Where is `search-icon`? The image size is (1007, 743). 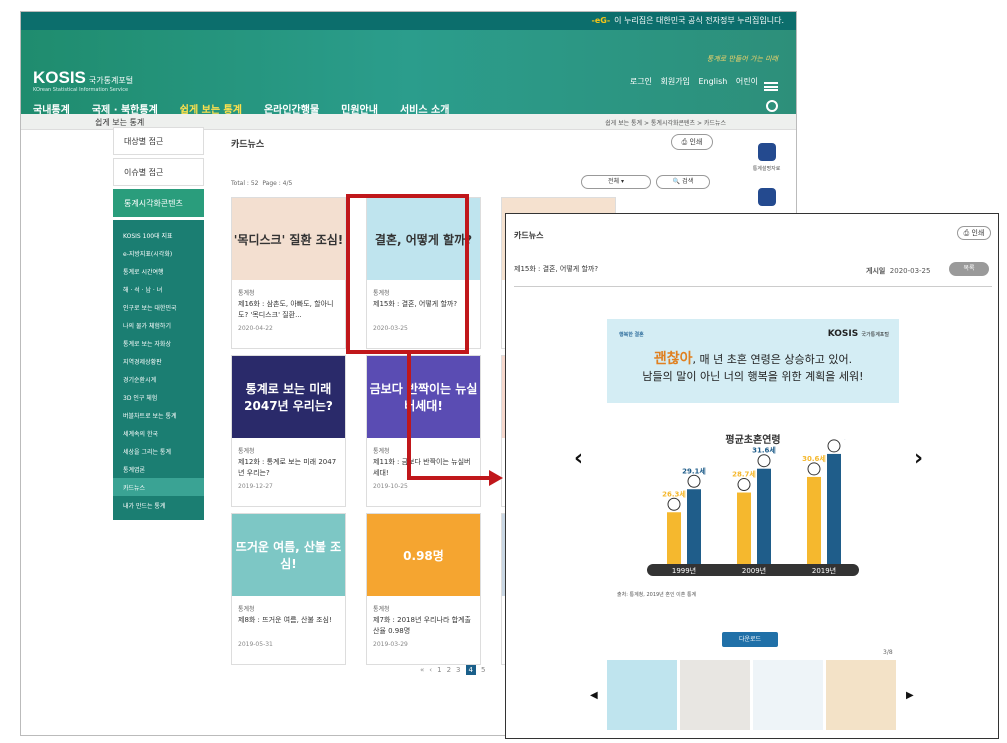
search-icon is located at coordinates (772, 106).